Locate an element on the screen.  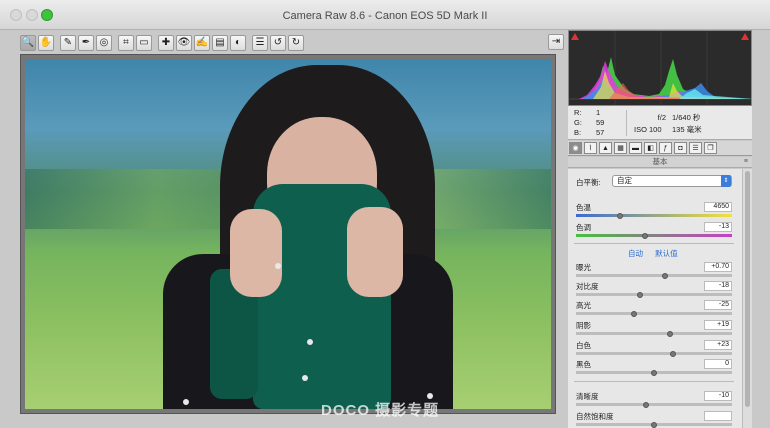
subject-left-hand is located at coordinates (256, 253).